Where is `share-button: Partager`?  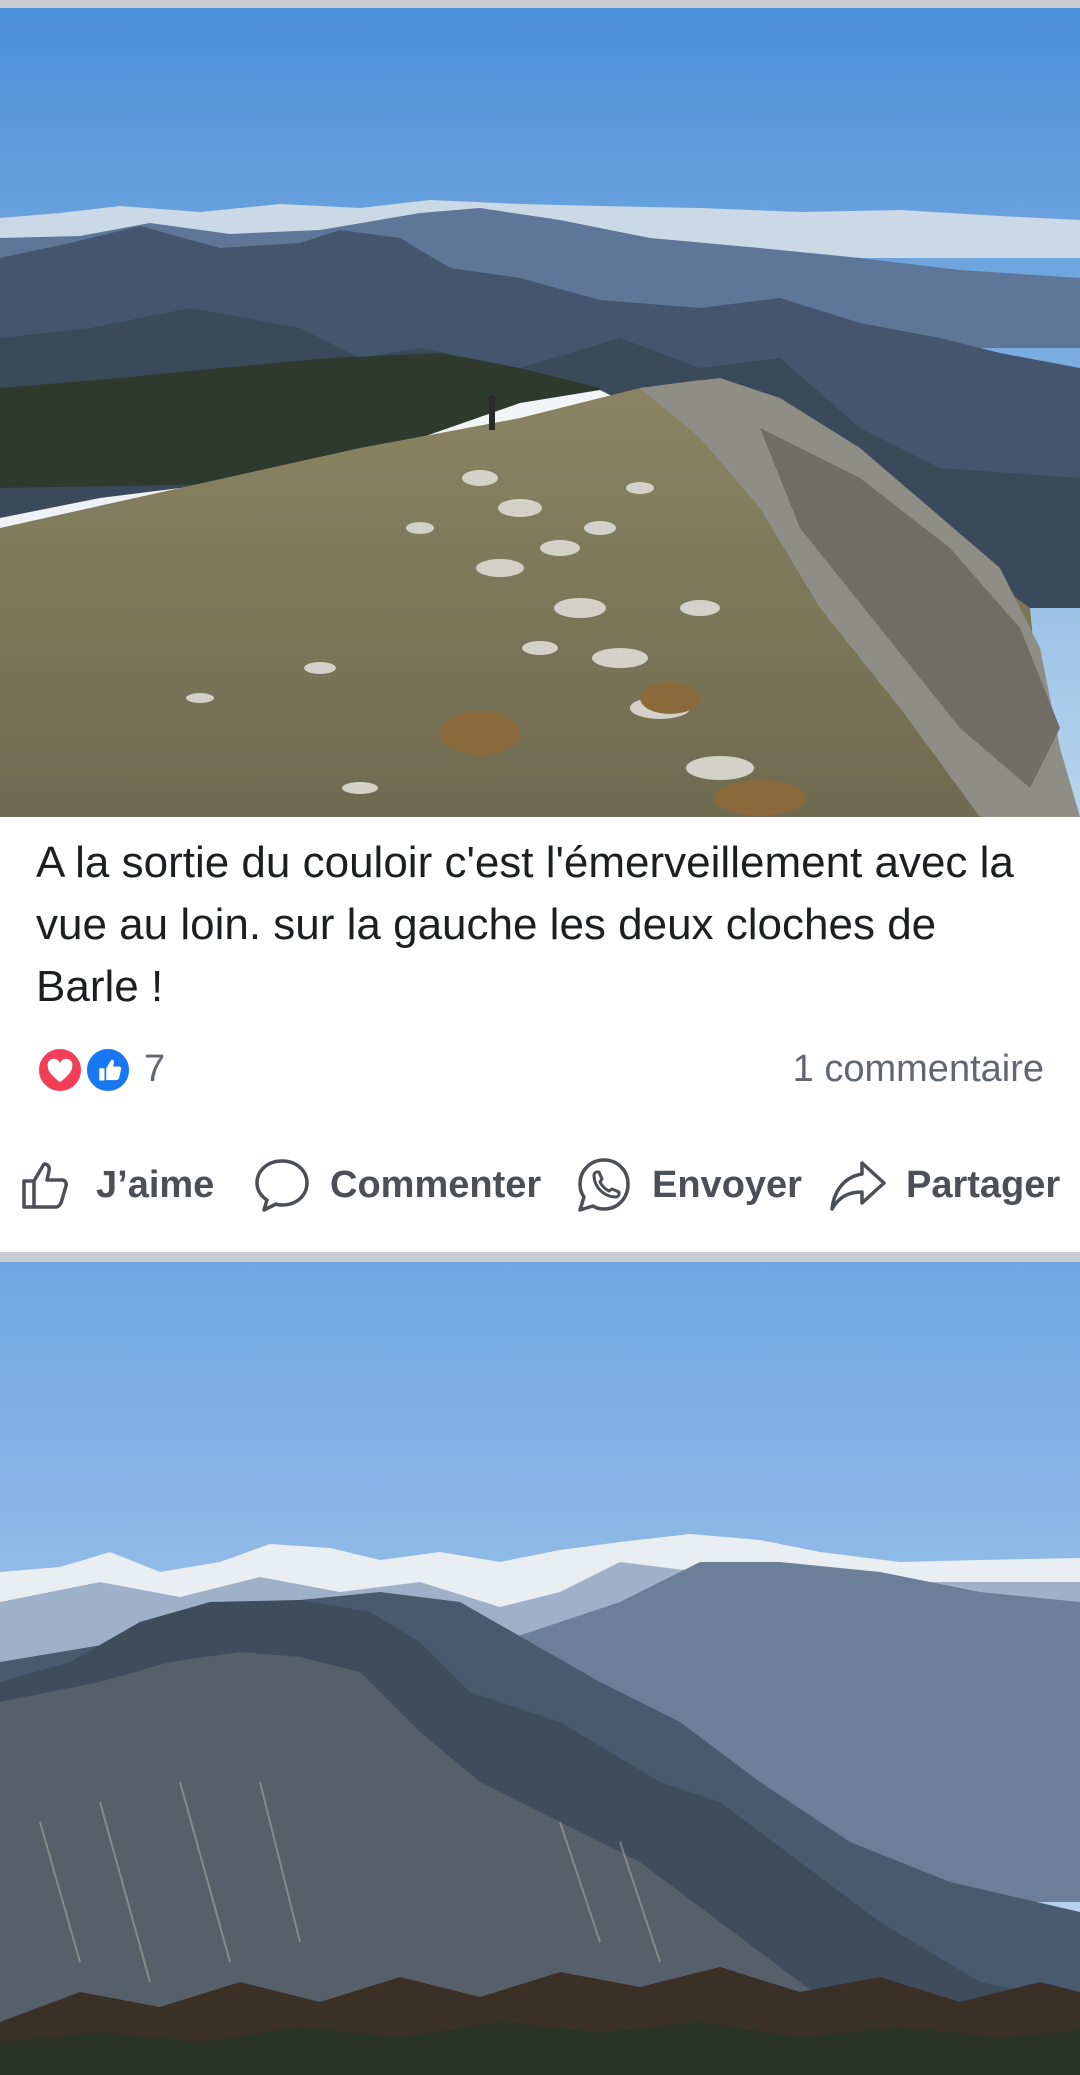
share-button: Partager is located at coordinates (944, 1185).